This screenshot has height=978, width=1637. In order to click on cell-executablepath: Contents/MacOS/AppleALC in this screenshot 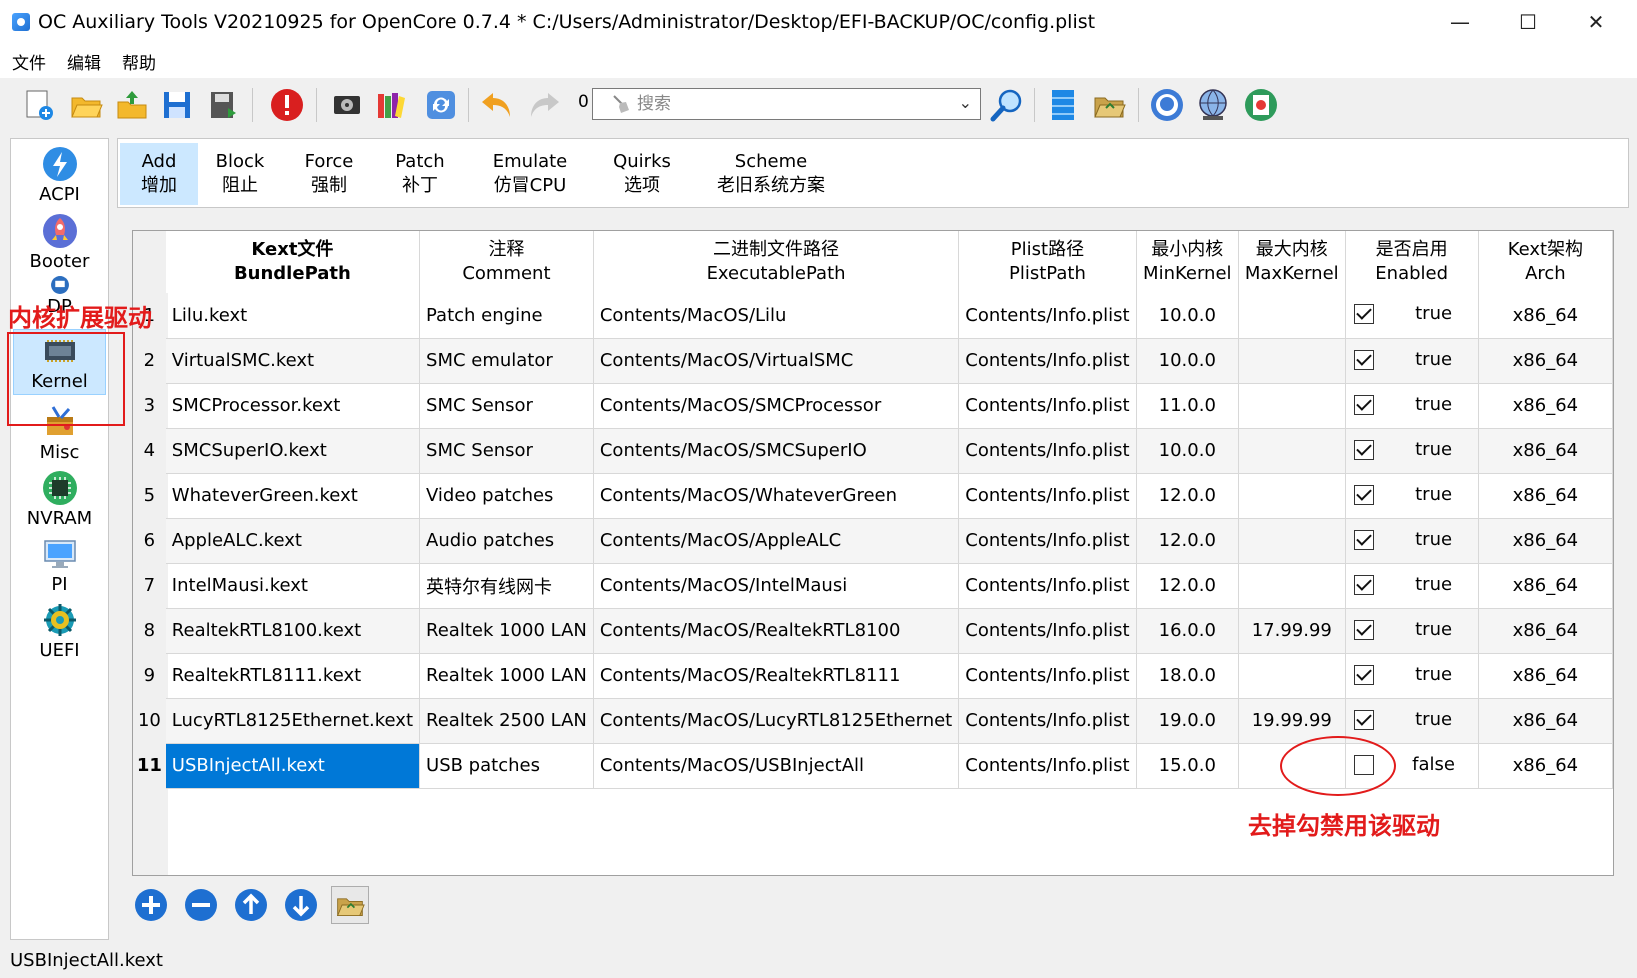, I will do `click(776, 541)`.